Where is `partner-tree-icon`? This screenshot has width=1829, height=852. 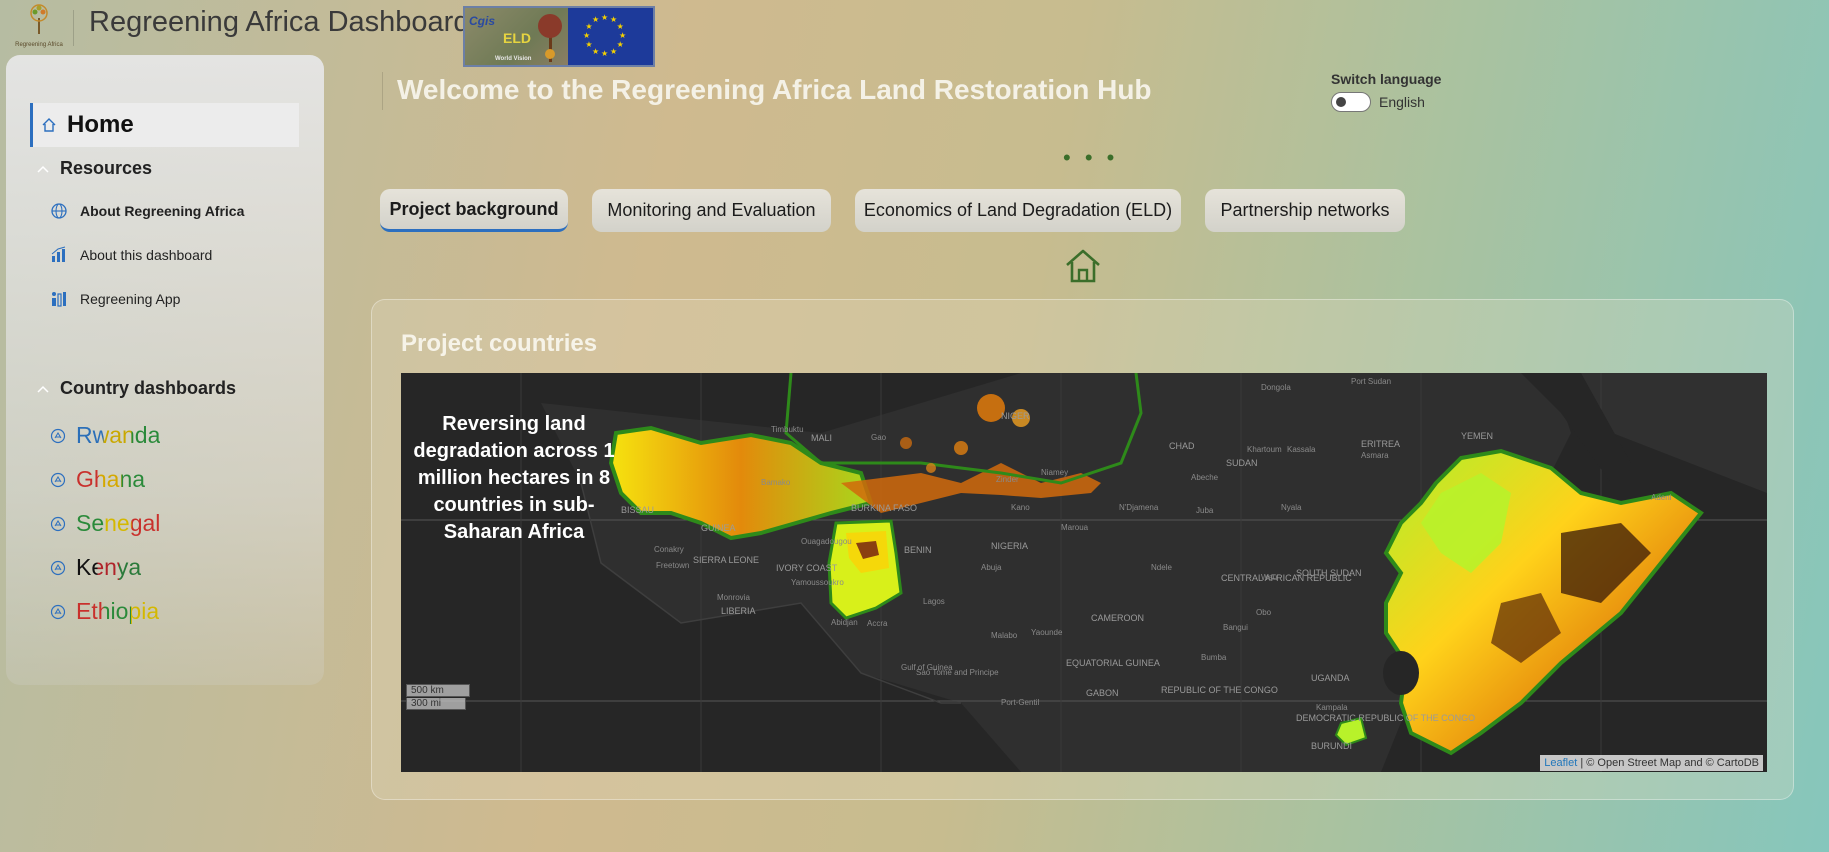
partner-tree-icon is located at coordinates (550, 38).